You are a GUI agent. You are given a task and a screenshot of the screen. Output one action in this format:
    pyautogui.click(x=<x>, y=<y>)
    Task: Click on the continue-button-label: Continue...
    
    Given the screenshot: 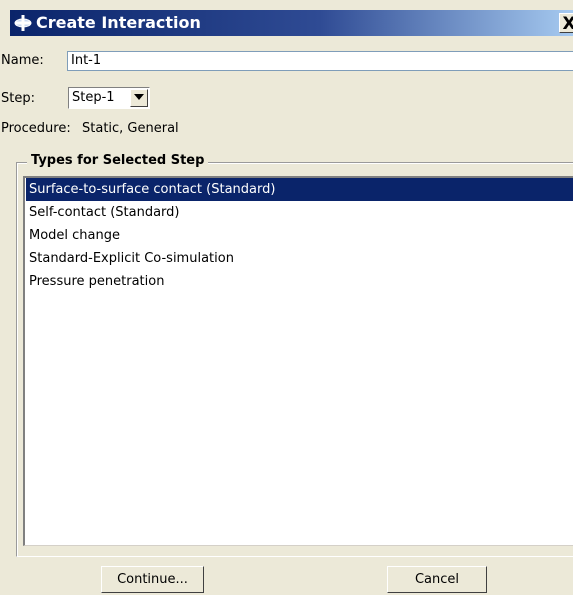 What is the action you would take?
    pyautogui.click(x=152, y=579)
    